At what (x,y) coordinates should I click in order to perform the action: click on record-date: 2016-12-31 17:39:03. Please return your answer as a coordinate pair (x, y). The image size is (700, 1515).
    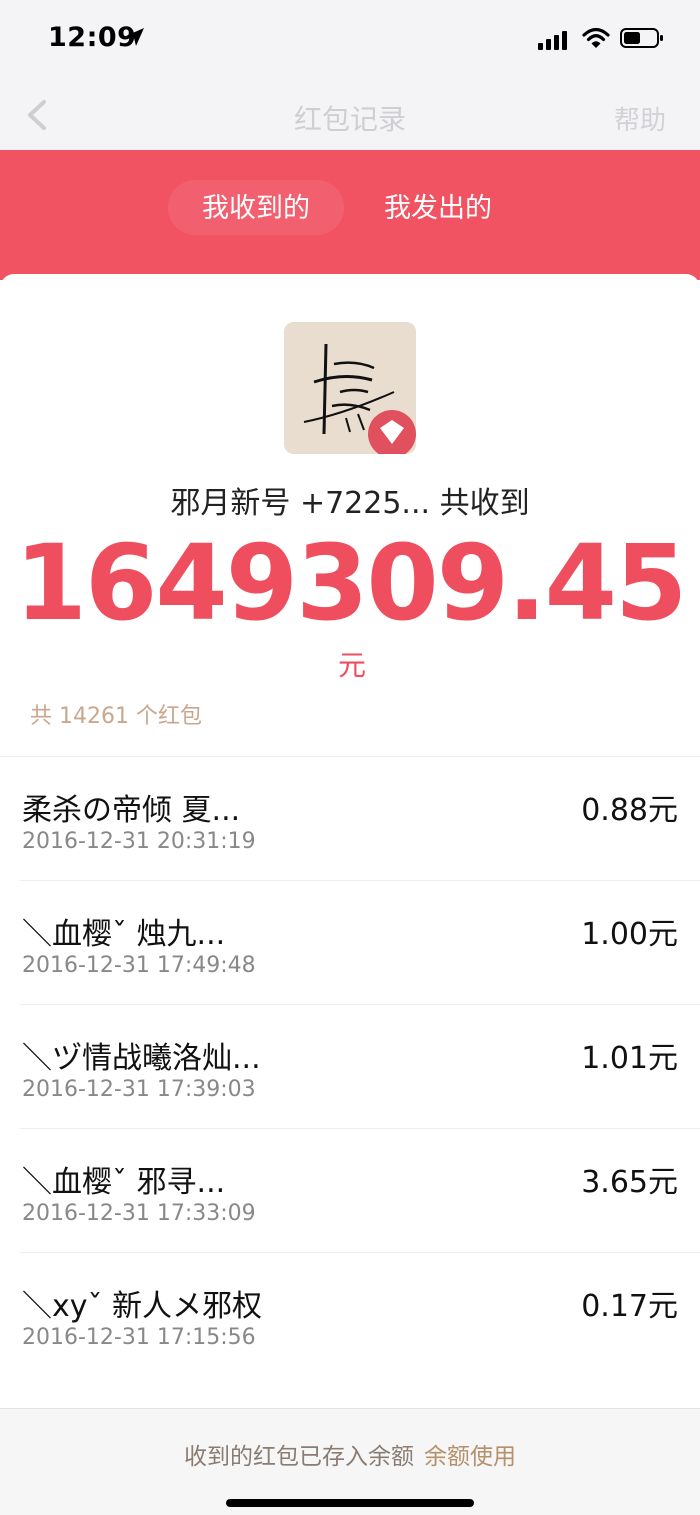
    Looking at the image, I should click on (139, 1089).